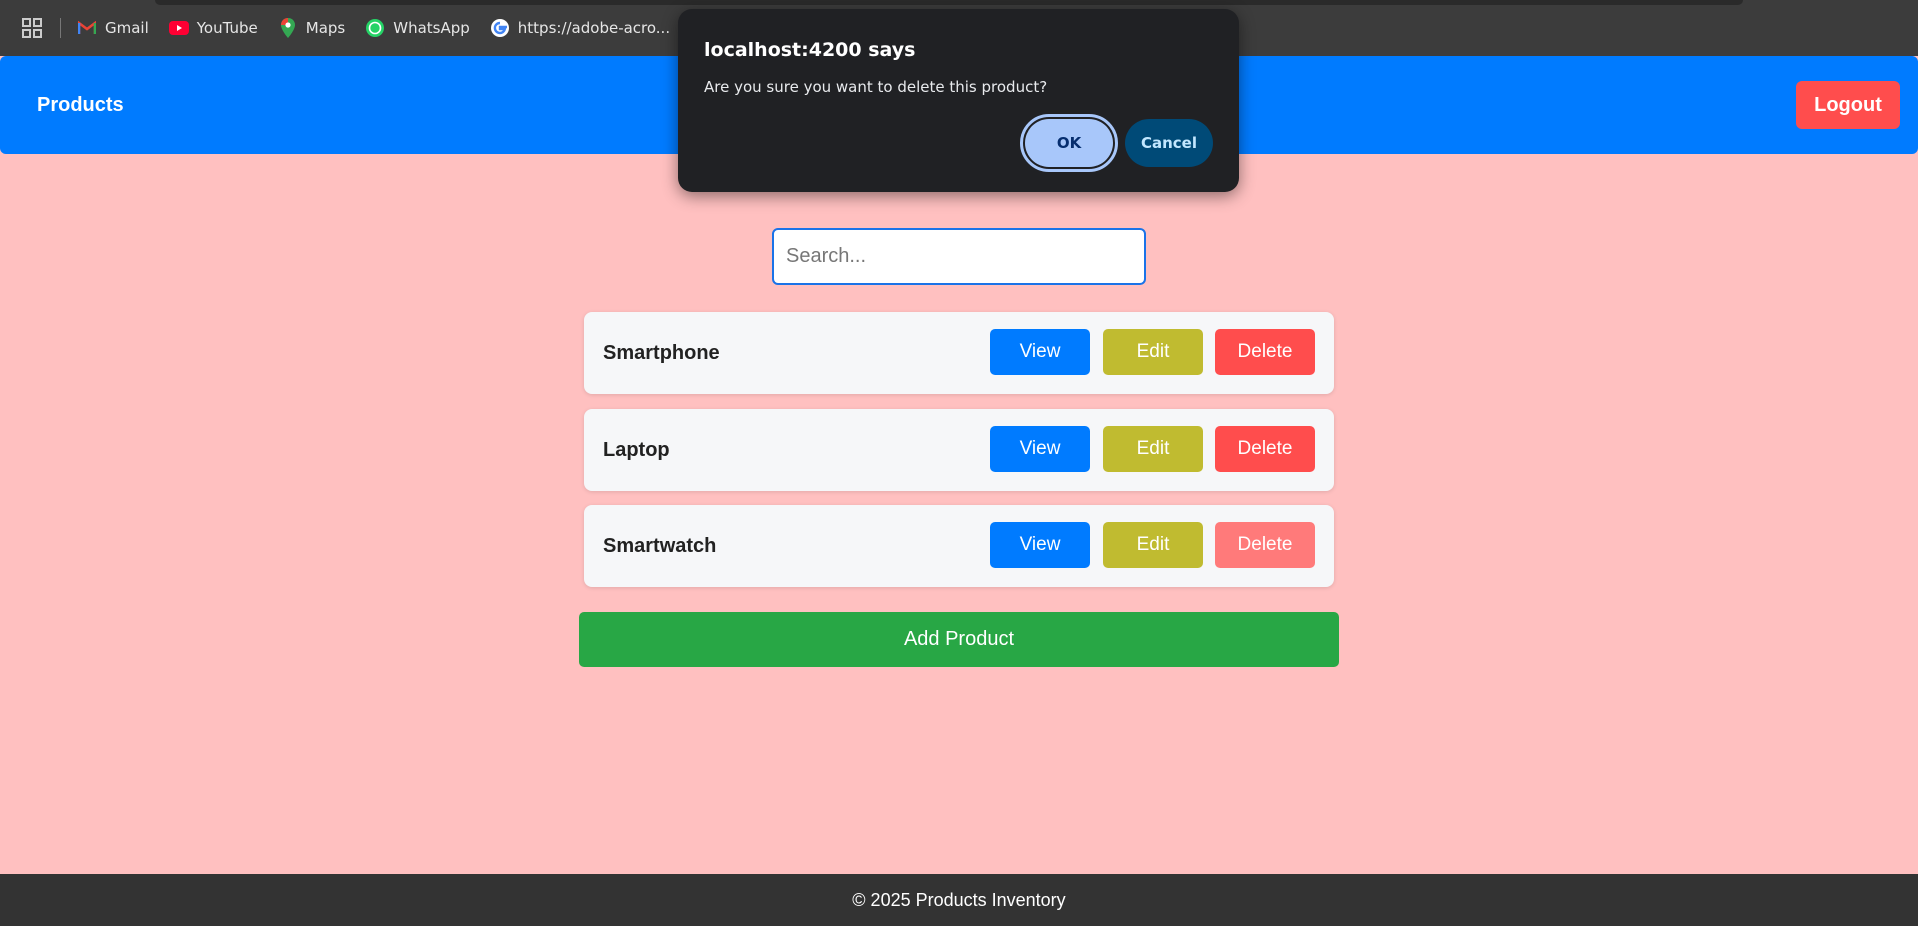 The image size is (1918, 926). What do you see at coordinates (60, 28) in the screenshot?
I see `bookmarks-separator` at bounding box center [60, 28].